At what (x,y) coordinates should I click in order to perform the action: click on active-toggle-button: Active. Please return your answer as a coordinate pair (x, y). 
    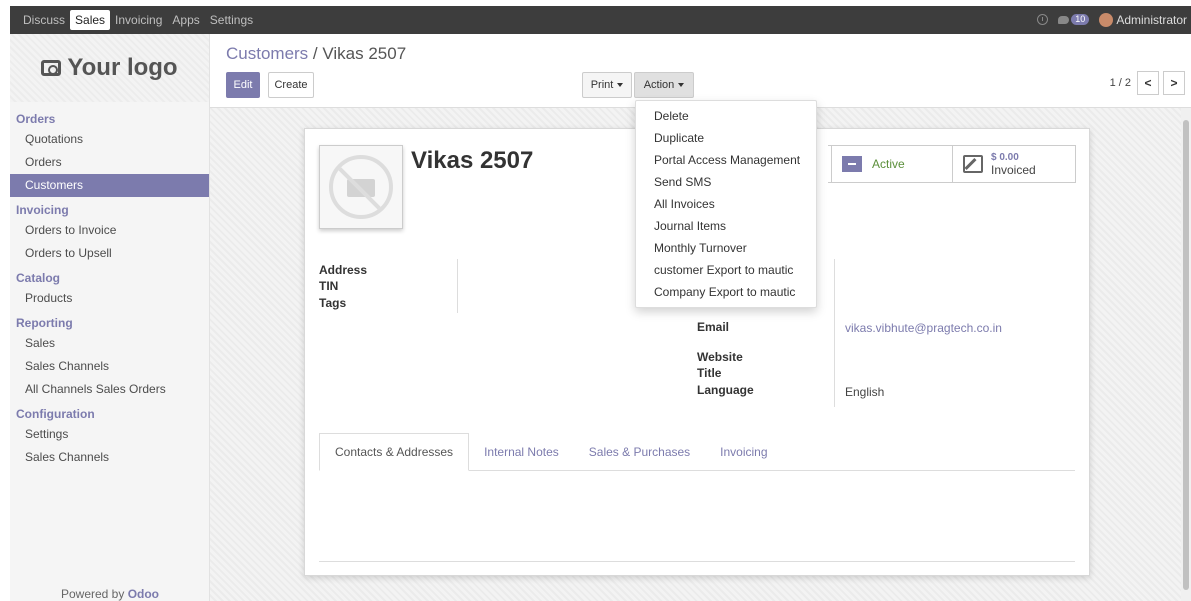
    Looking at the image, I should click on (892, 164).